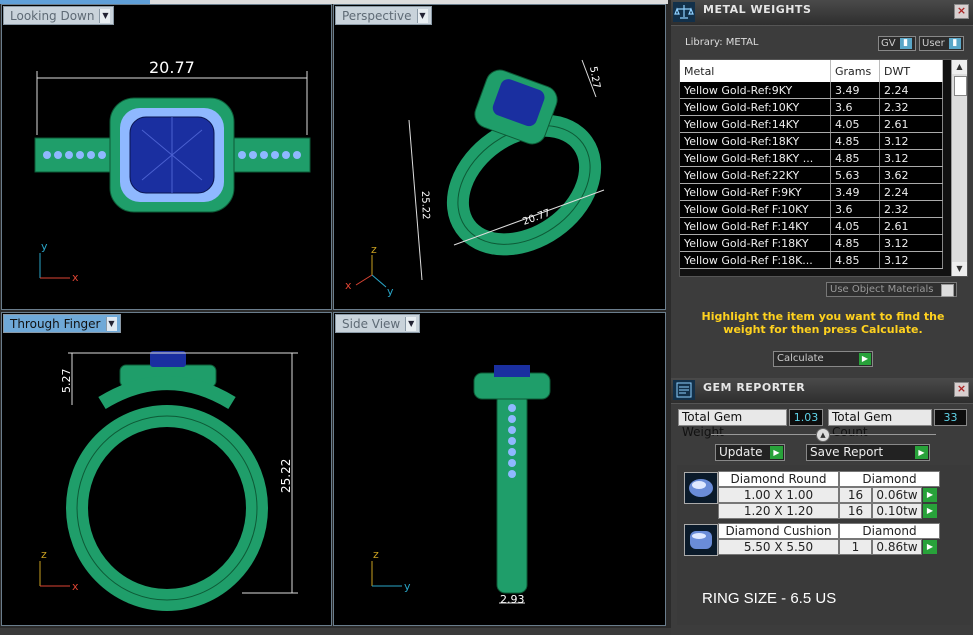  I want to click on view-tab-perspective: Perspective ▼, so click(383, 15).